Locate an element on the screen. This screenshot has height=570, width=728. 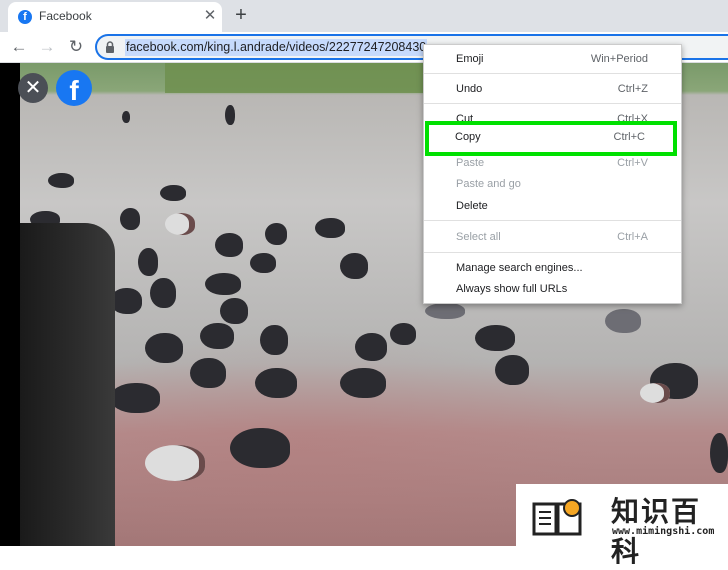
menu-item-show-full-urls: Always show full URLs is located at coordinates (552, 289).